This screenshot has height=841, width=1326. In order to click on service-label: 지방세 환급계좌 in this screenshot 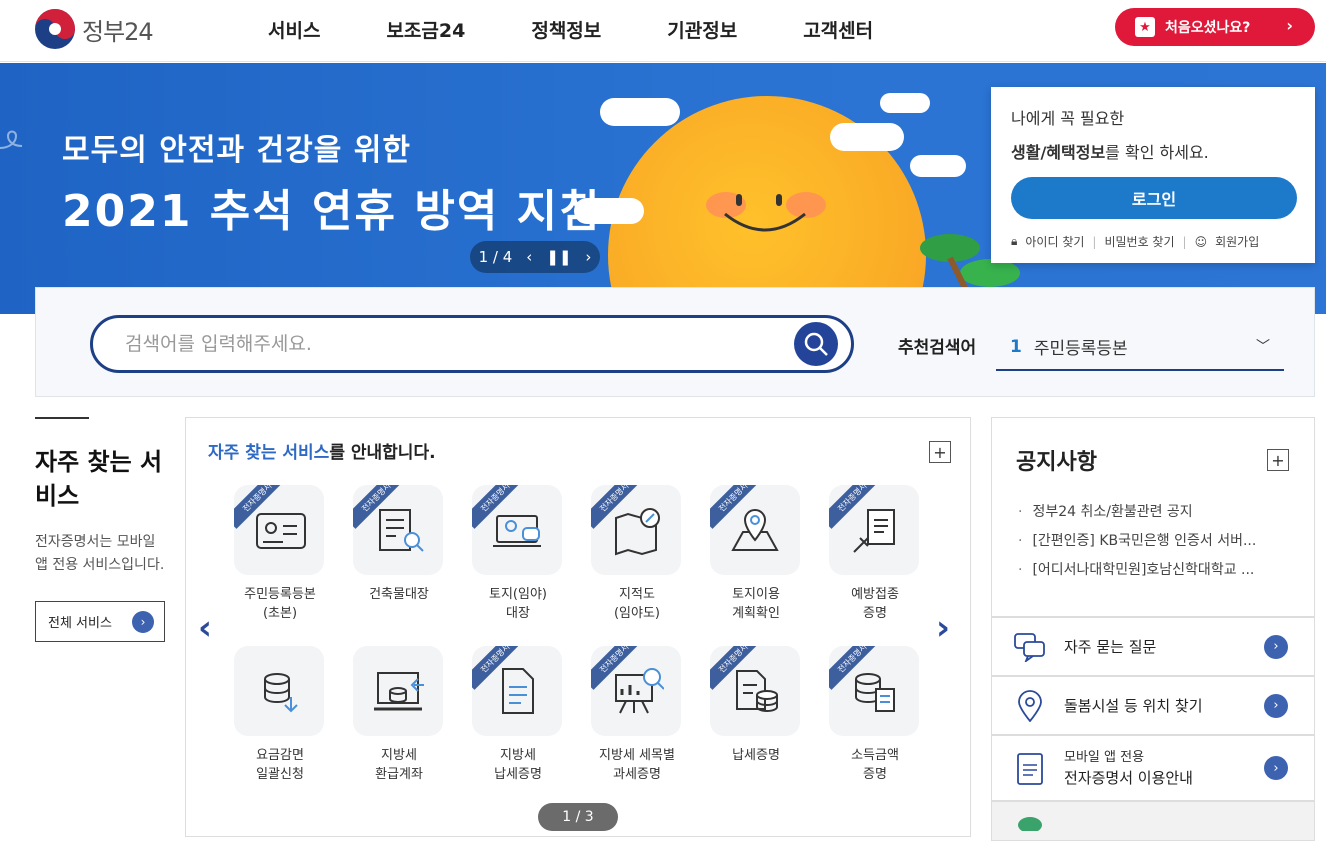, I will do `click(399, 765)`.